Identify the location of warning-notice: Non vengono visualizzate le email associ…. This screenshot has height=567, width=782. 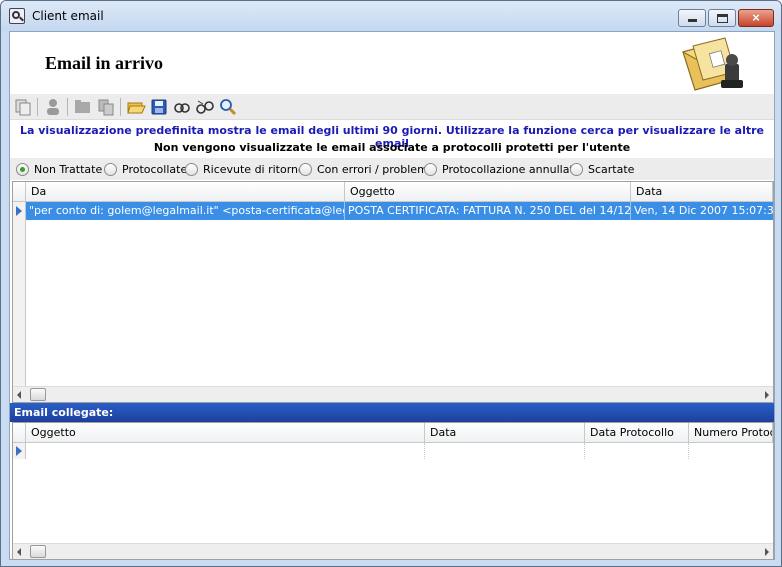
(392, 147).